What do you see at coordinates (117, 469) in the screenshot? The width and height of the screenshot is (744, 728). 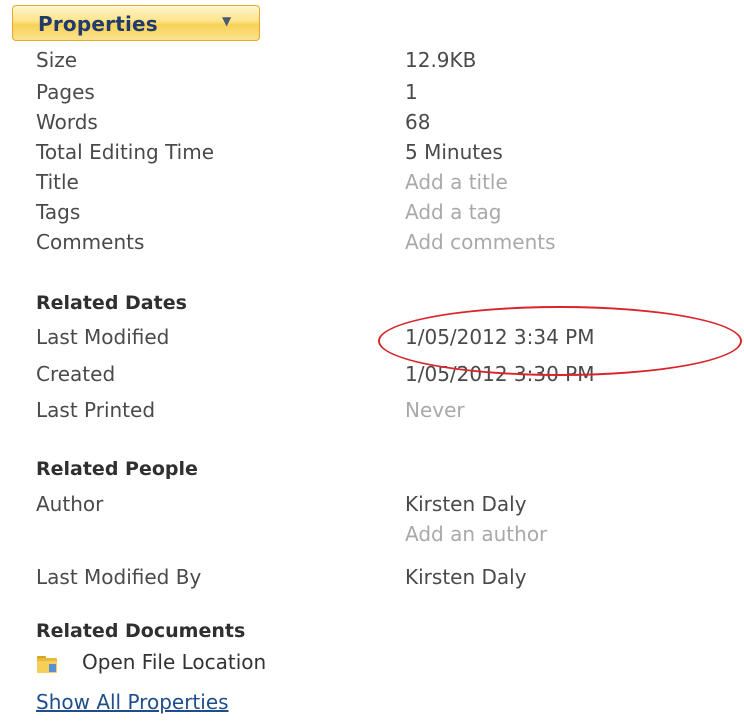 I see `related-people-heading: Related People` at bounding box center [117, 469].